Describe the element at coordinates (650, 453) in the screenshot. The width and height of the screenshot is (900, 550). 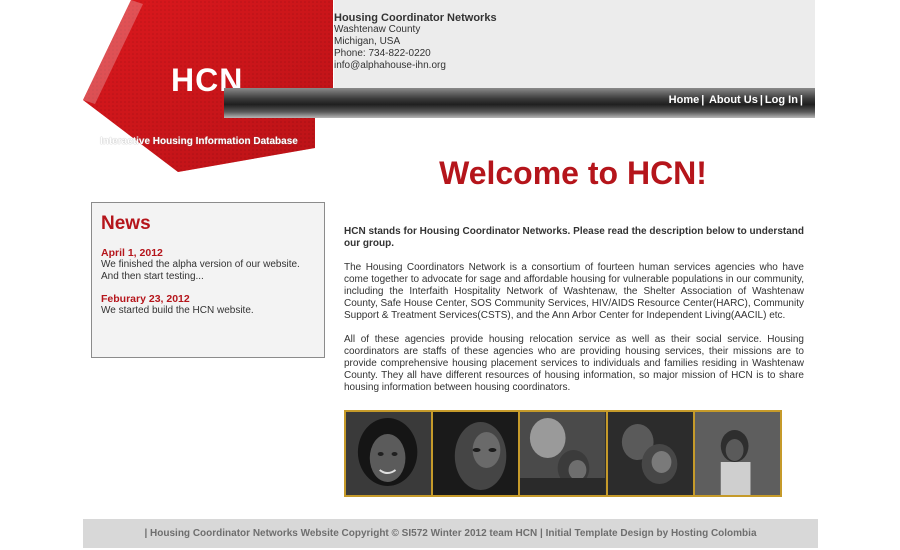
I see `photo-mother-child` at that location.